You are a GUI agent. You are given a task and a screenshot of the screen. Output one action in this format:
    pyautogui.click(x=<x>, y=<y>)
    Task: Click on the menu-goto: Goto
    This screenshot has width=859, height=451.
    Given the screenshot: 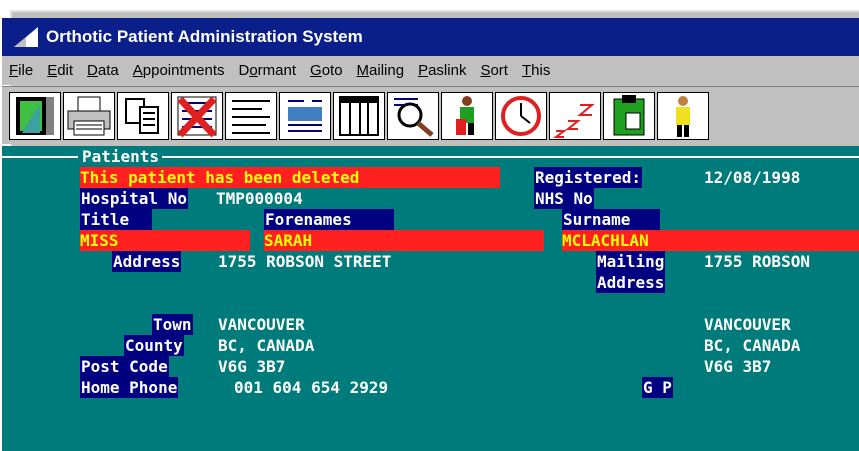 What is the action you would take?
    pyautogui.click(x=326, y=70)
    